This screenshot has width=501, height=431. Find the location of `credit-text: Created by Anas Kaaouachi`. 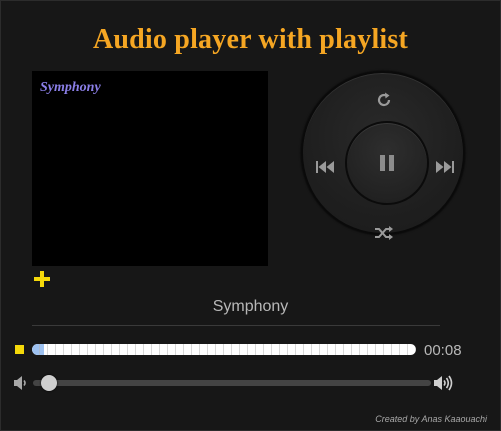

credit-text: Created by Anas Kaaouachi is located at coordinates (431, 419).